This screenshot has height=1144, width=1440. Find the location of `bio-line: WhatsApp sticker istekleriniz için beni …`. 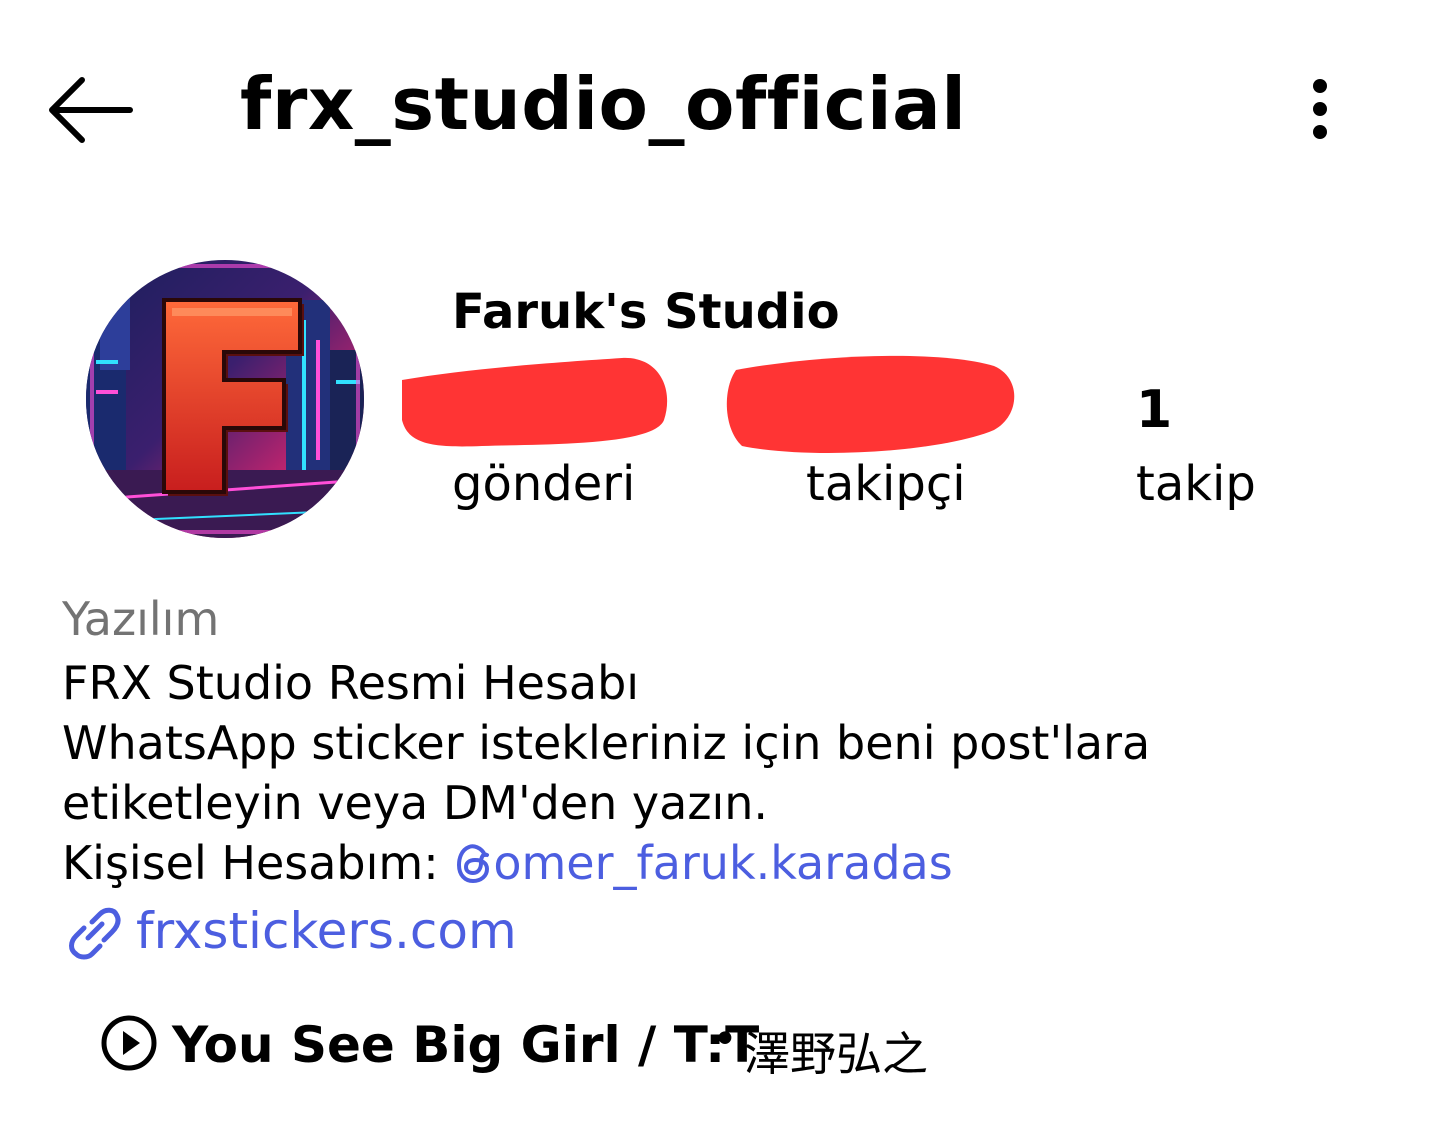

bio-line: WhatsApp sticker istekleriniz için beni … is located at coordinates (606, 743).